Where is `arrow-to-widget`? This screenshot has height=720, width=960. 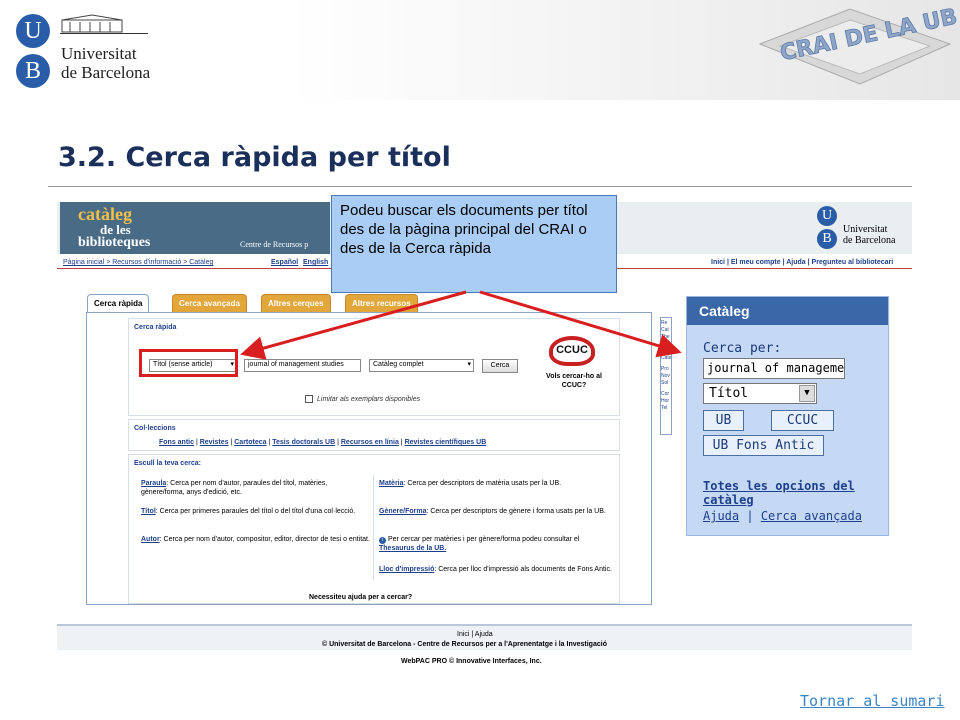 arrow-to-widget is located at coordinates (580, 324).